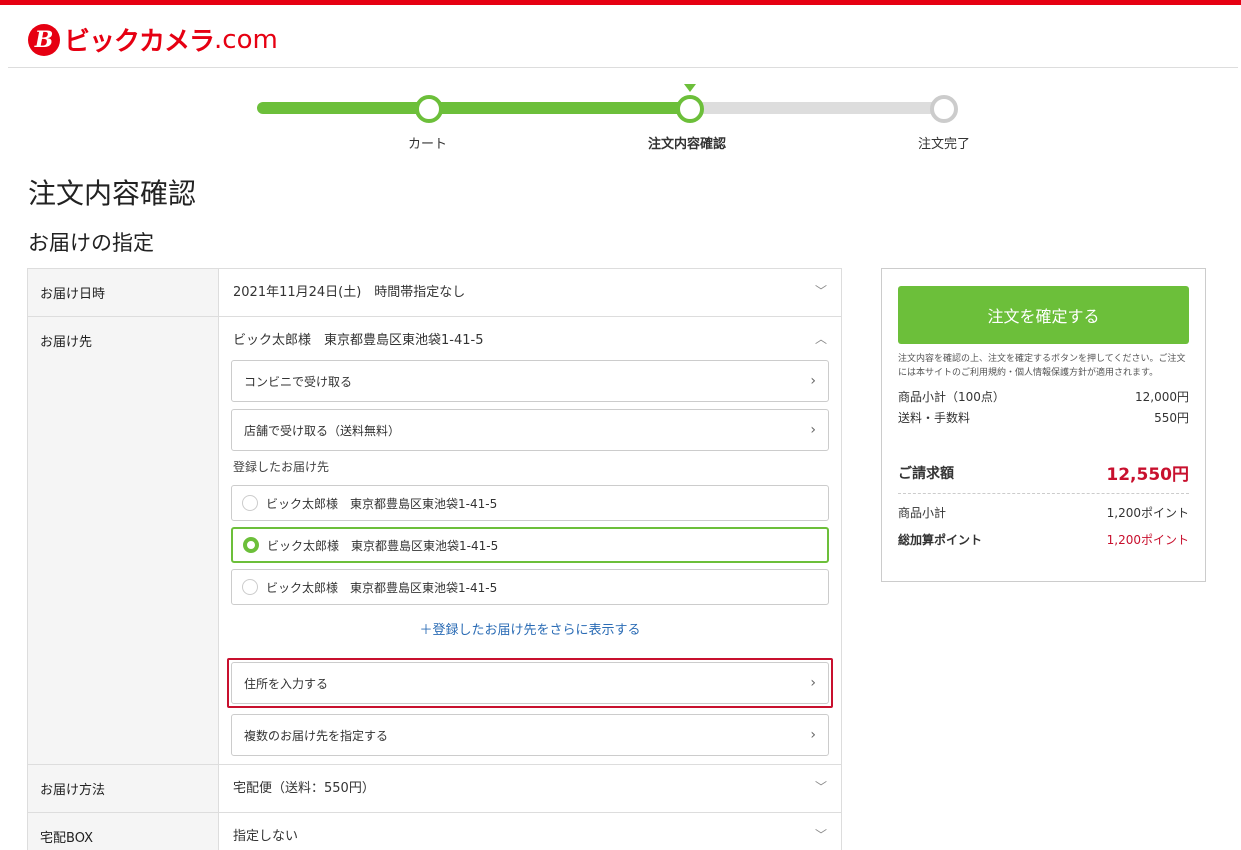  What do you see at coordinates (1043, 477) in the screenshot?
I see `total-row: ご請求額 12,550円` at bounding box center [1043, 477].